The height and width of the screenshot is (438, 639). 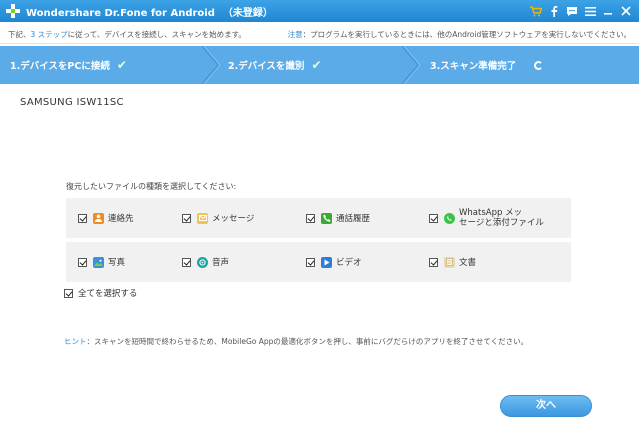 I want to click on audio-icon, so click(x=202, y=262).